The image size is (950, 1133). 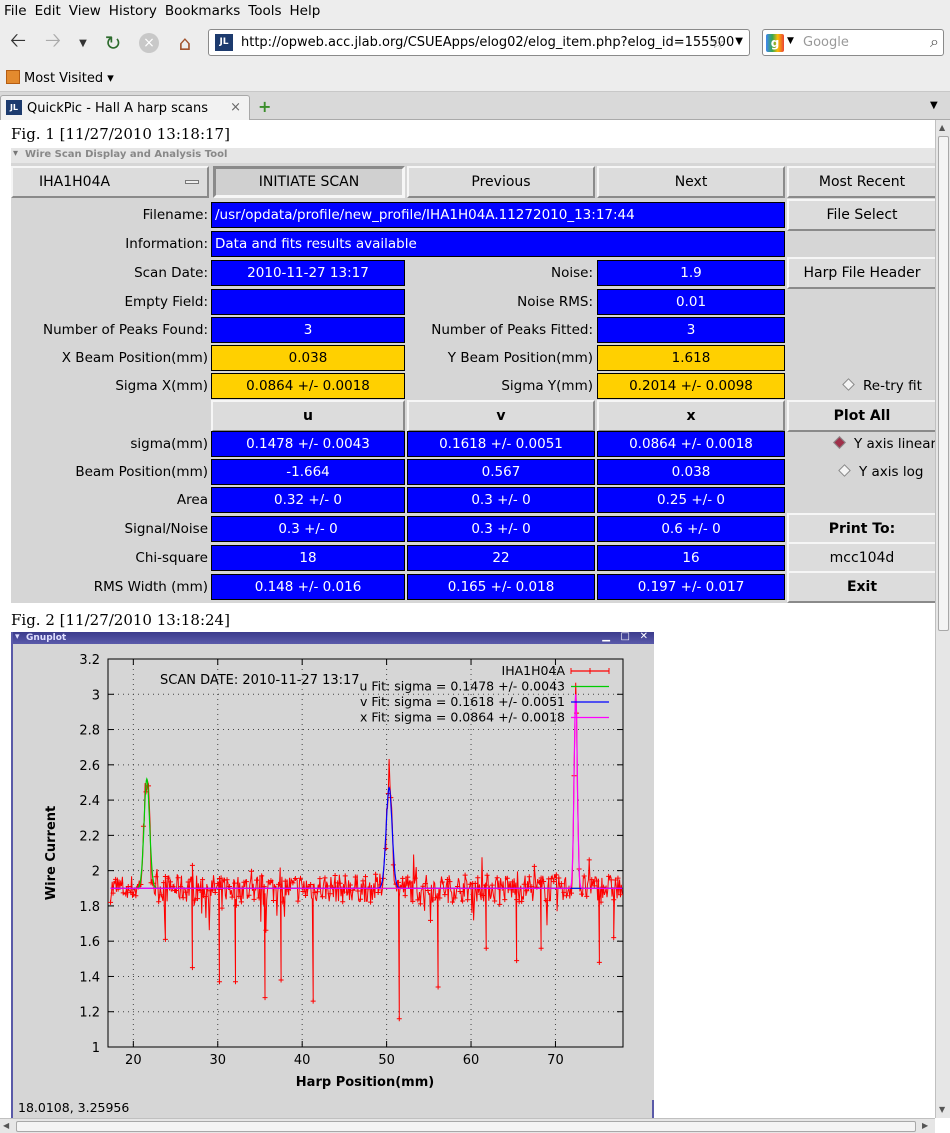 I want to click on y-beam-label: Y Beam Position(mm), so click(x=520, y=358).